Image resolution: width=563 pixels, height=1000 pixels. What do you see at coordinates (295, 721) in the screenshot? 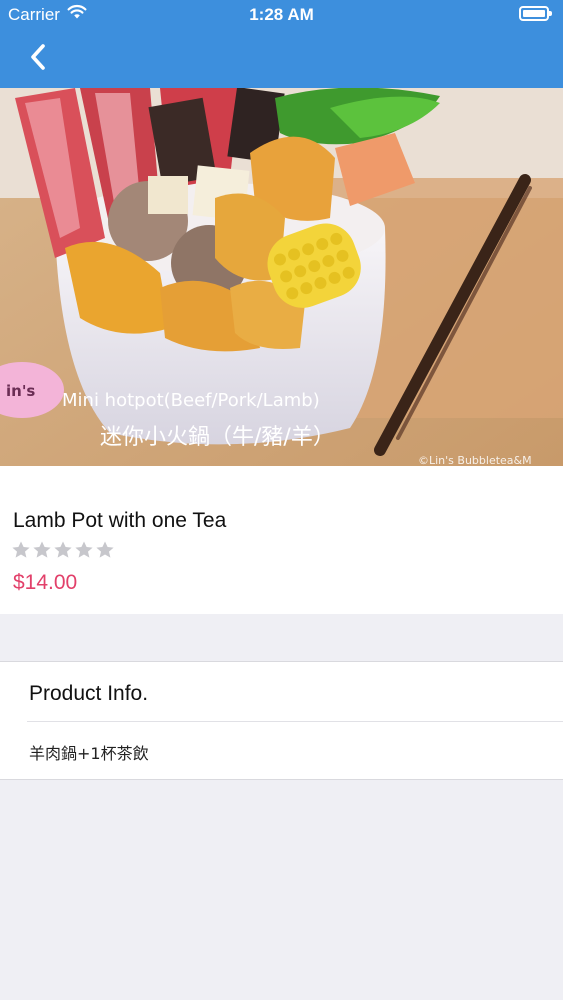
I see `divider` at bounding box center [295, 721].